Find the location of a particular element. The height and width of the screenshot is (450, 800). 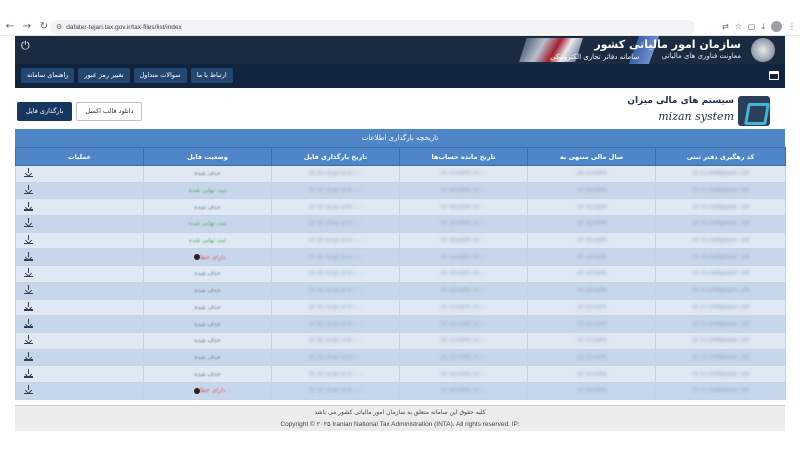

bookmark-icon: ☆ is located at coordinates (738, 26).